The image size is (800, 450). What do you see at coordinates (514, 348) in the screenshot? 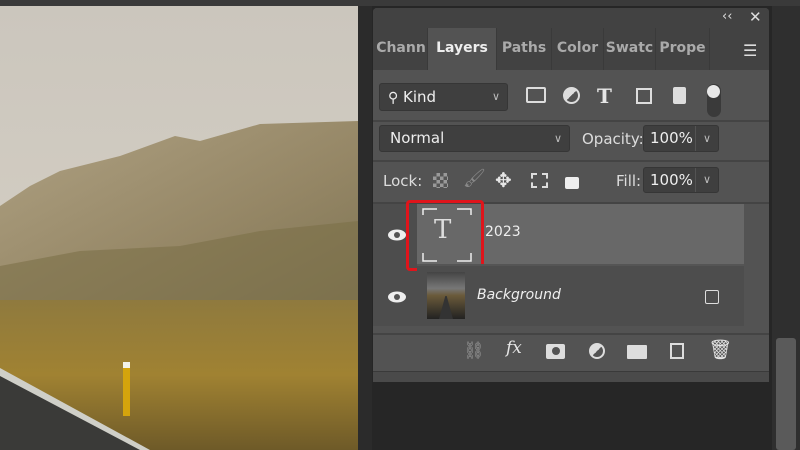
I see `fx-layer-style-icon: fx` at bounding box center [514, 348].